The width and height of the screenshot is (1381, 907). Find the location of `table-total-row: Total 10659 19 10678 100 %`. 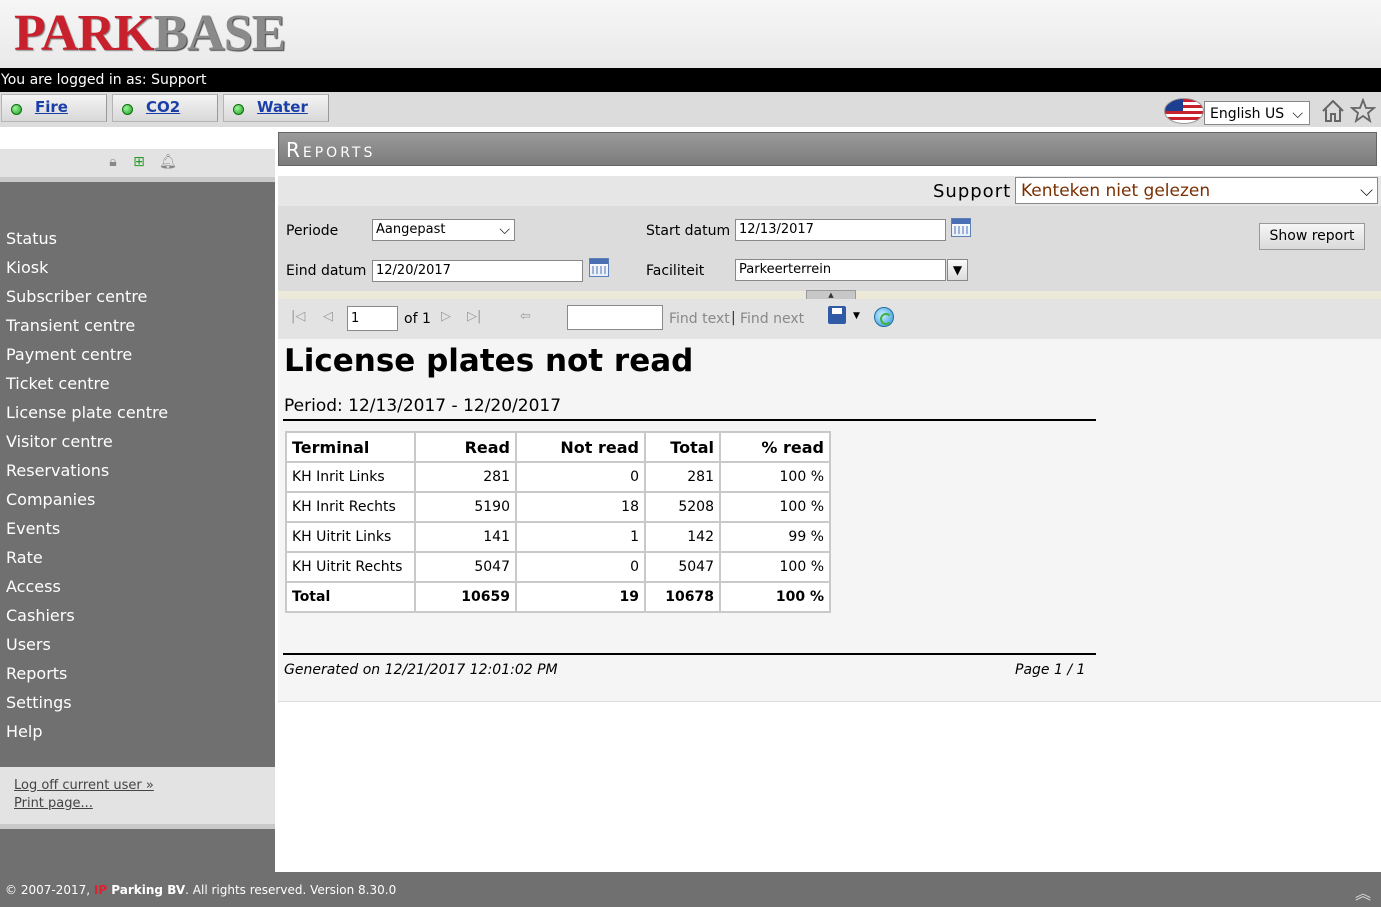

table-total-row: Total 10659 19 10678 100 % is located at coordinates (558, 597).